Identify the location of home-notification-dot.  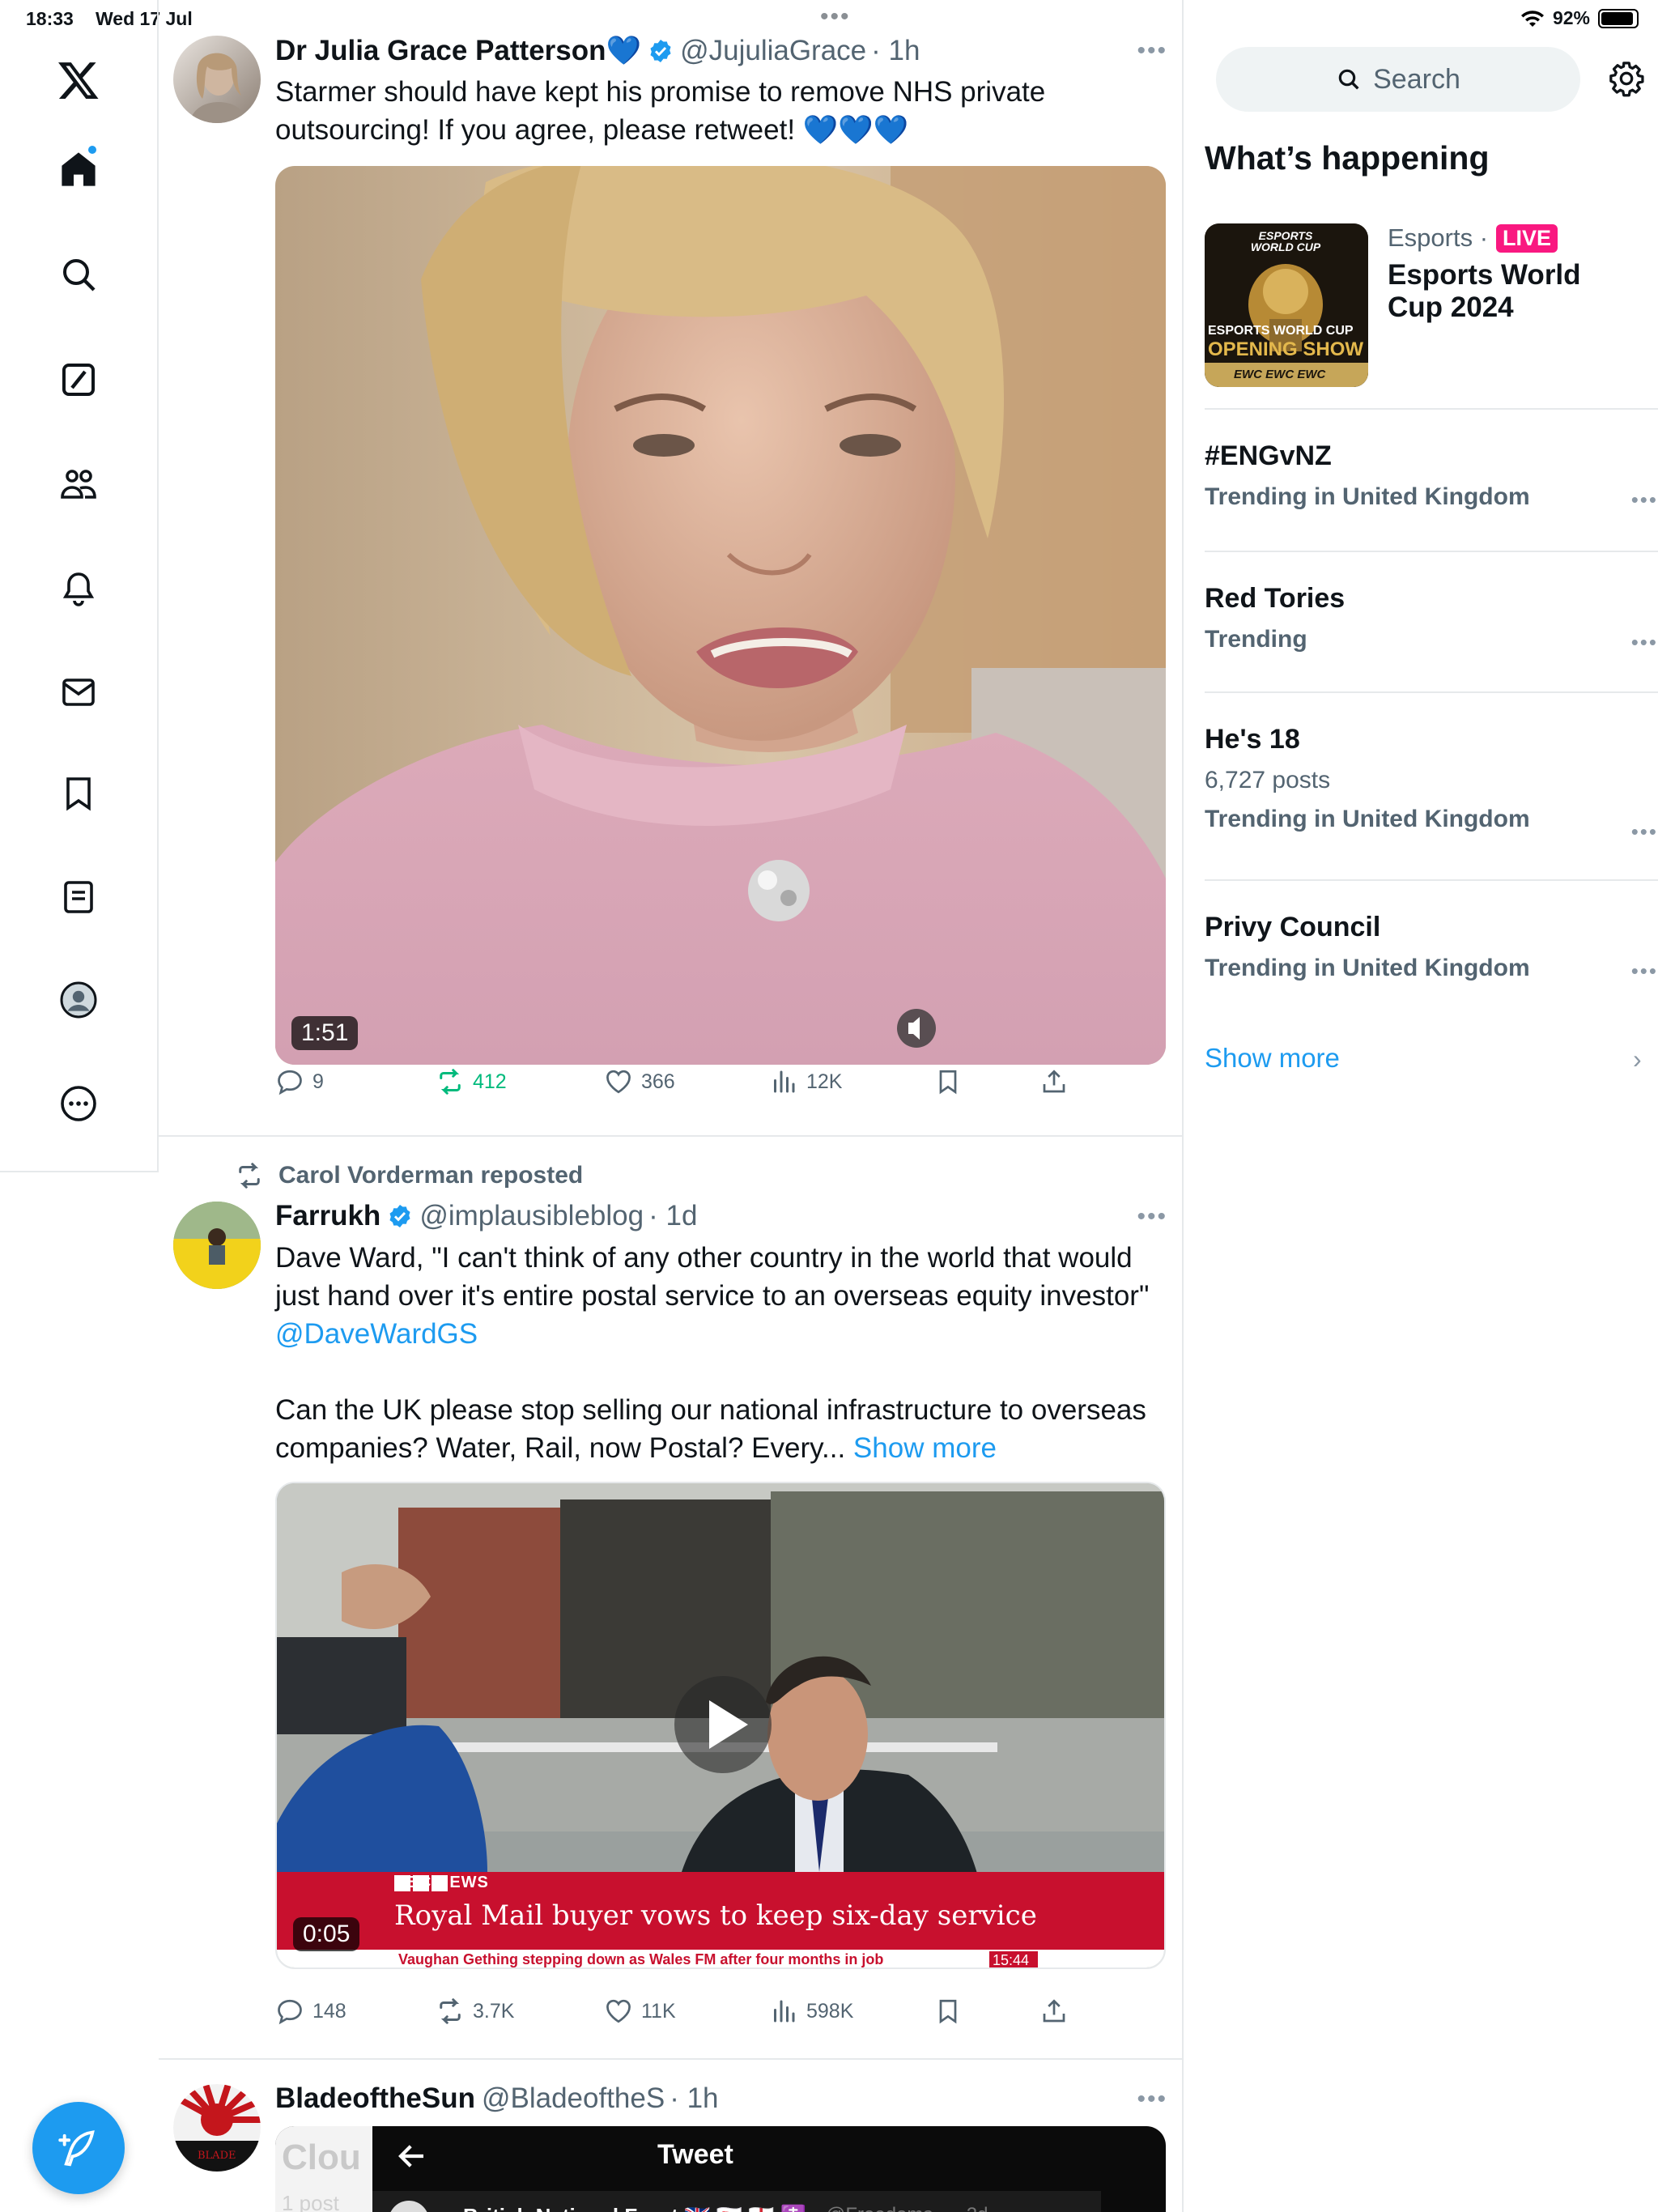
(92, 150).